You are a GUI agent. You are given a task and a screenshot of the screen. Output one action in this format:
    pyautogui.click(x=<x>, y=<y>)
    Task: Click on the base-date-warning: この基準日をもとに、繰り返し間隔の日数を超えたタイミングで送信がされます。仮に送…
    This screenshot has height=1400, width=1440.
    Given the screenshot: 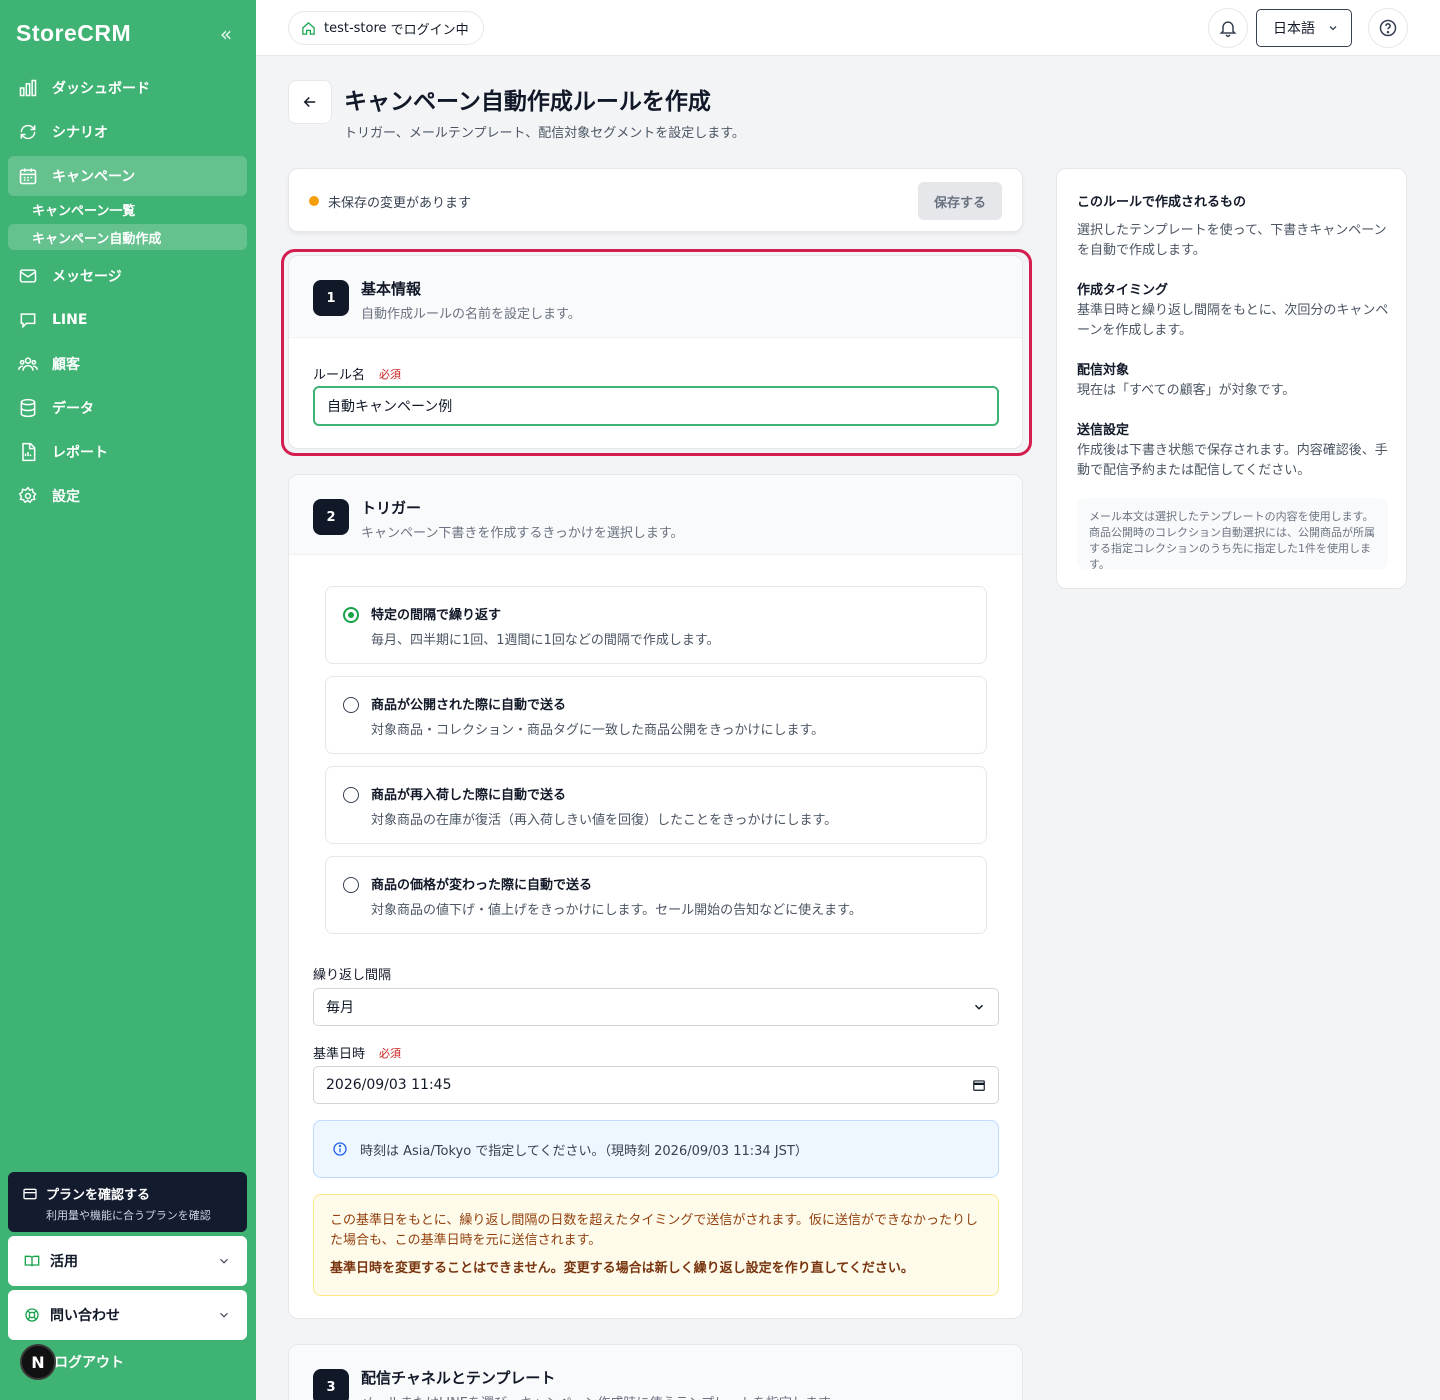 What is the action you would take?
    pyautogui.click(x=656, y=1245)
    